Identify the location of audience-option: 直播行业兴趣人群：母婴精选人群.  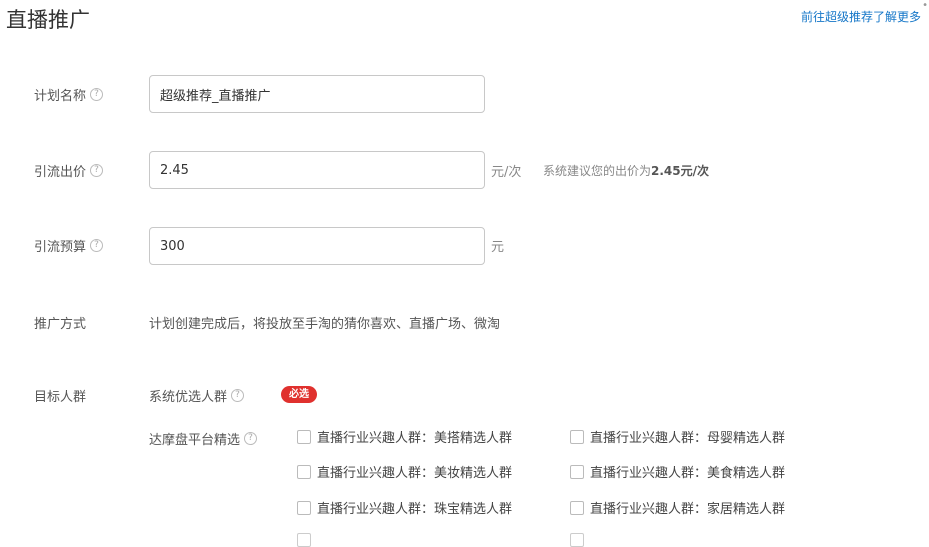
(677, 436).